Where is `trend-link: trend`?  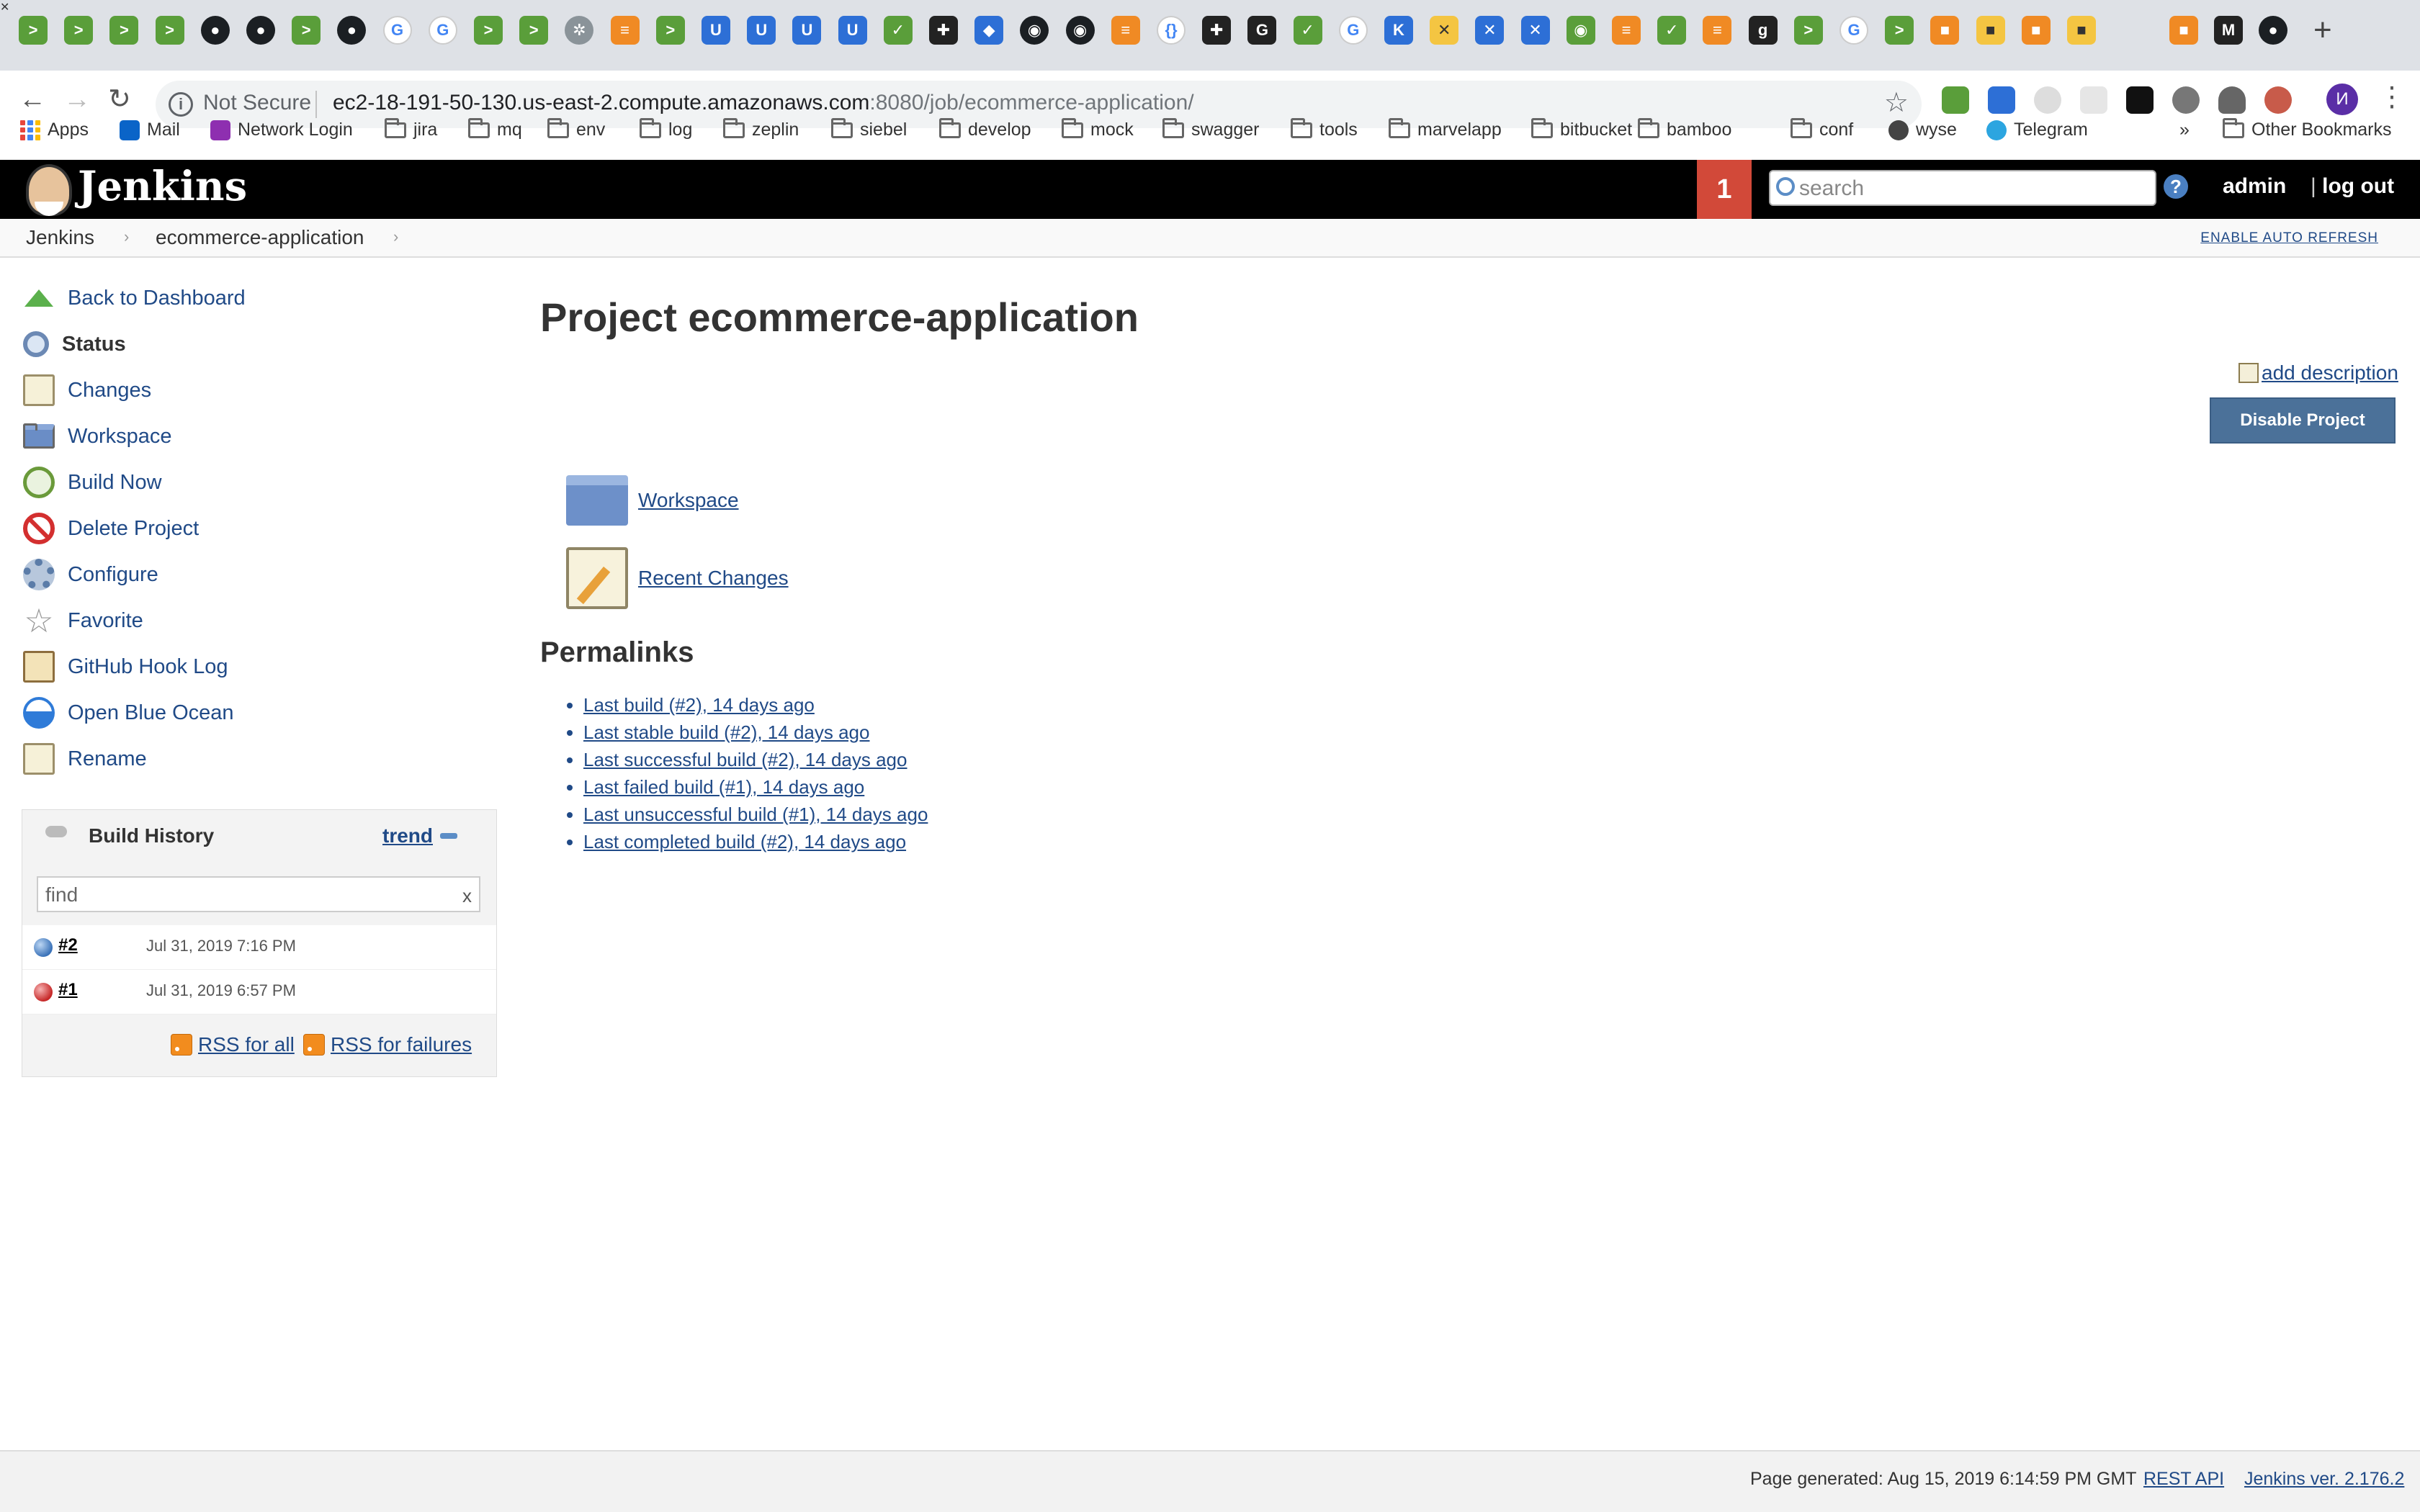
trend-link: trend is located at coordinates (407, 835).